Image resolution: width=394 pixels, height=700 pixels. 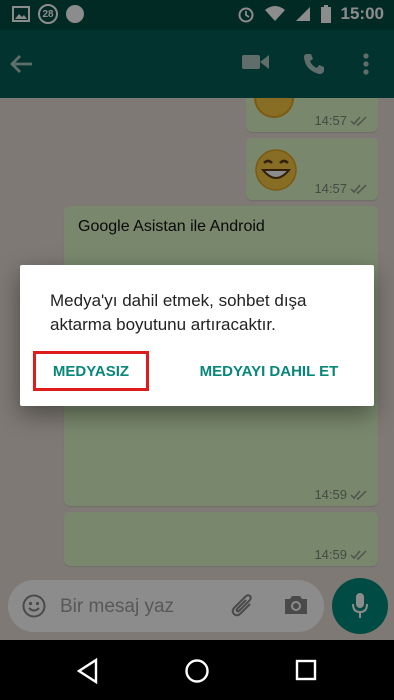 I want to click on without-media-button: MEDYASIZ, so click(x=91, y=371).